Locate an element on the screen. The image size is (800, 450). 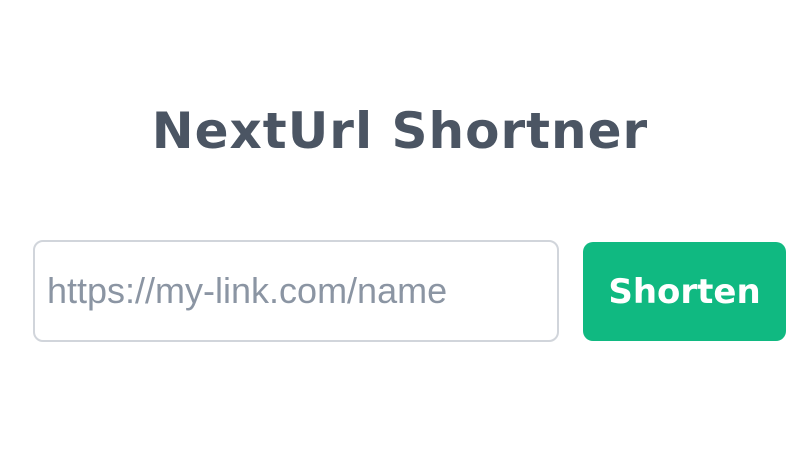
url-input is located at coordinates (296, 291).